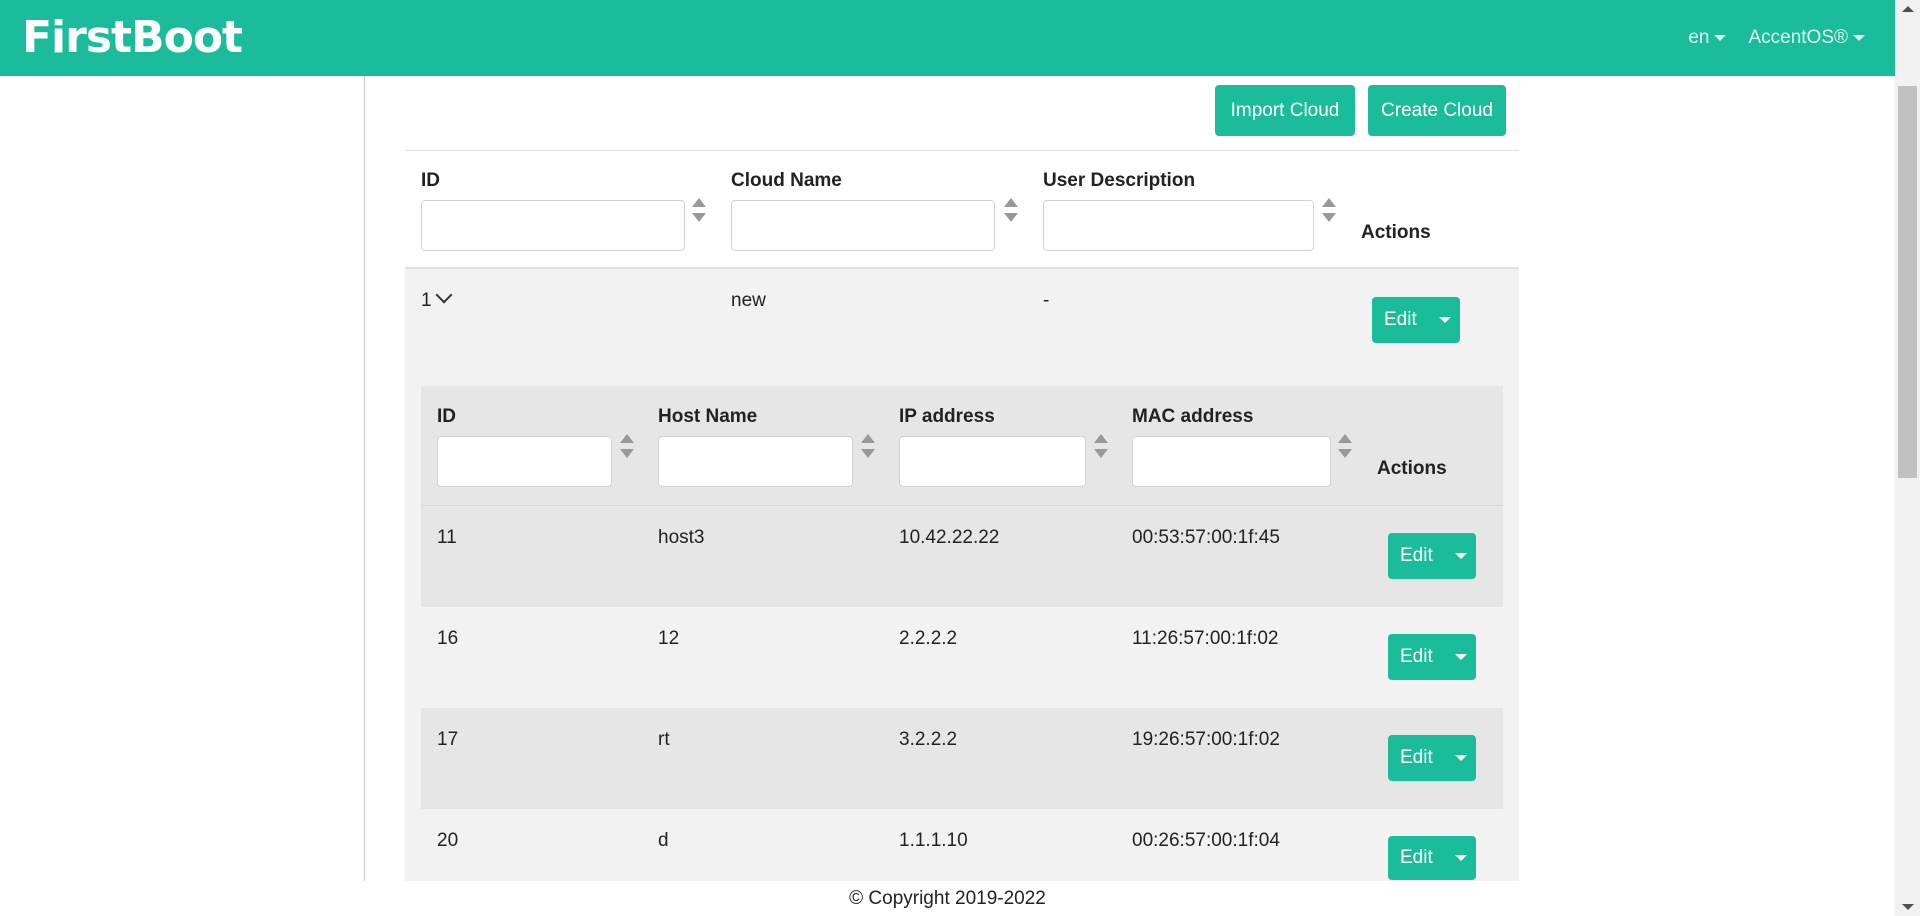  I want to click on host-mac-cell: 11:26:57:00:1f:02, so click(1205, 638).